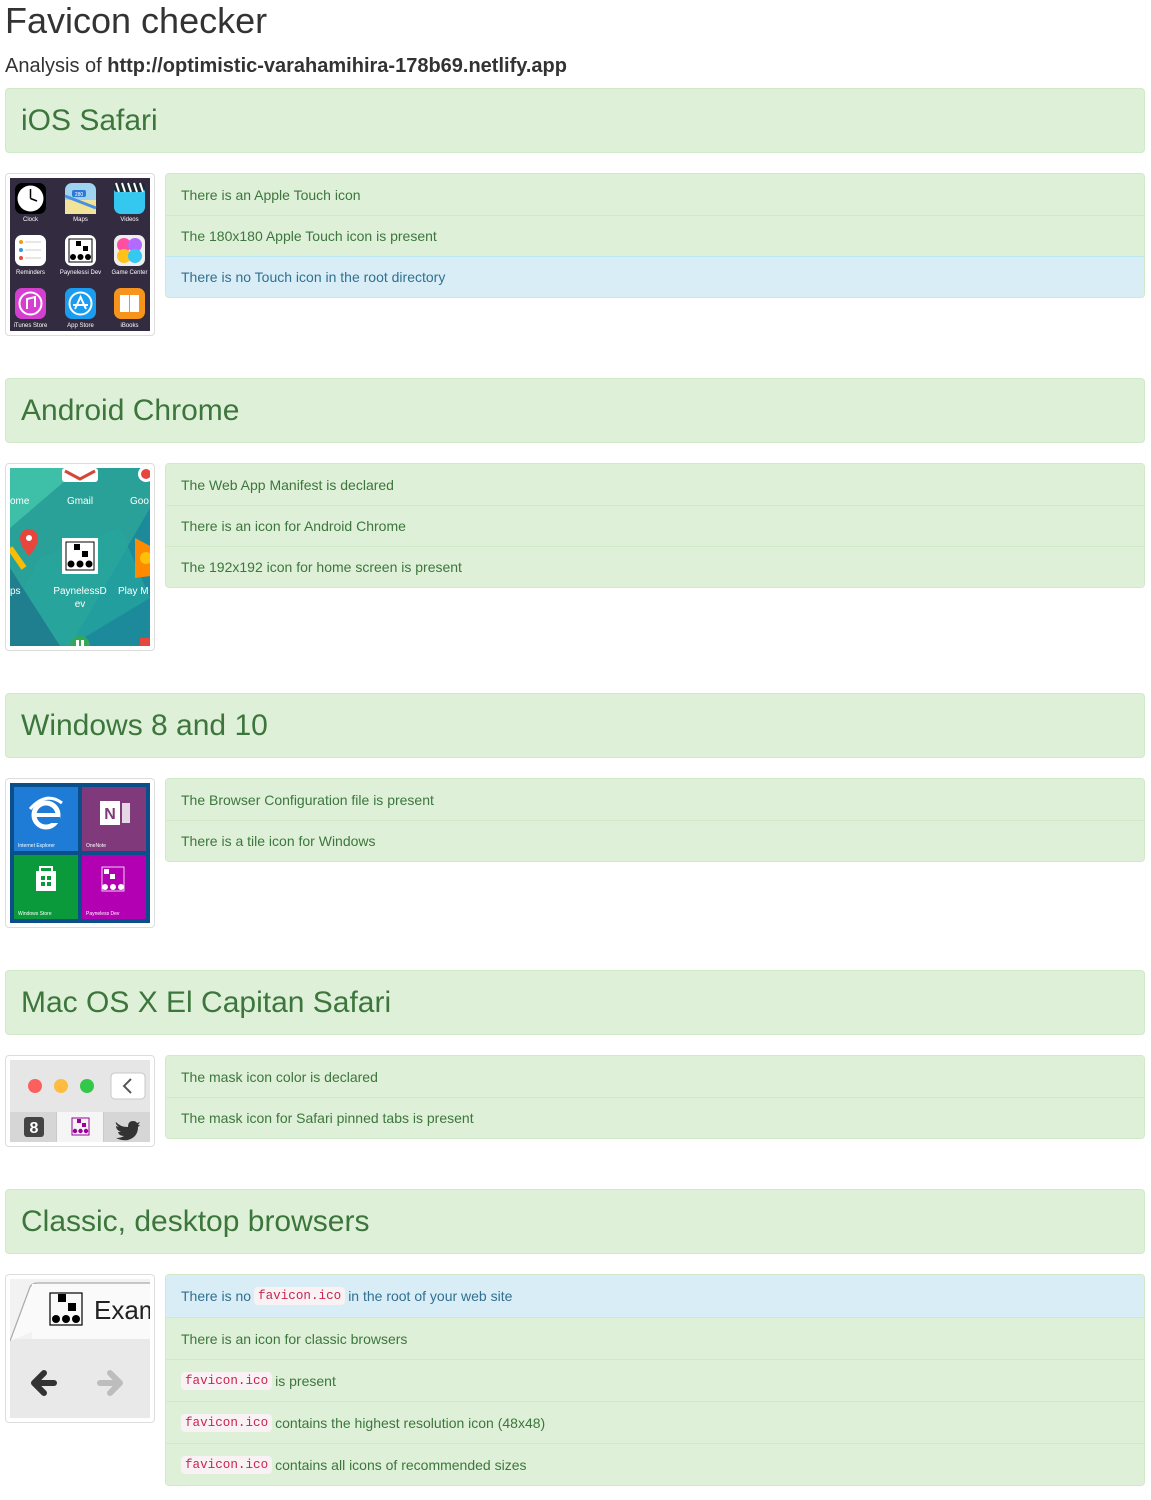 The width and height of the screenshot is (1151, 1500). Describe the element at coordinates (31, 326) in the screenshot. I see `icon-label: iTunes Store` at that location.